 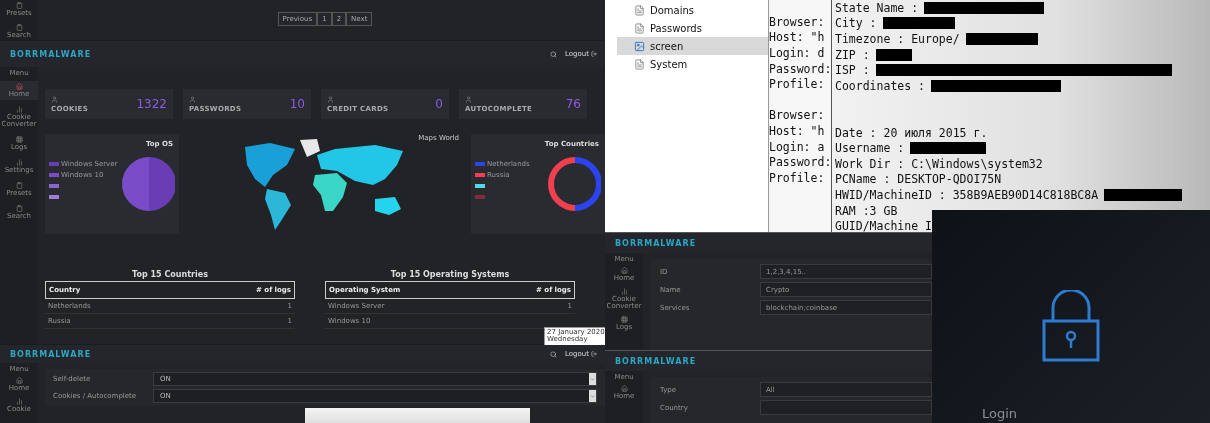 What do you see at coordinates (967, 194) in the screenshot?
I see `text-line: HWID/MachineID : 358B9AEB90D14C818BC8A` at bounding box center [967, 194].